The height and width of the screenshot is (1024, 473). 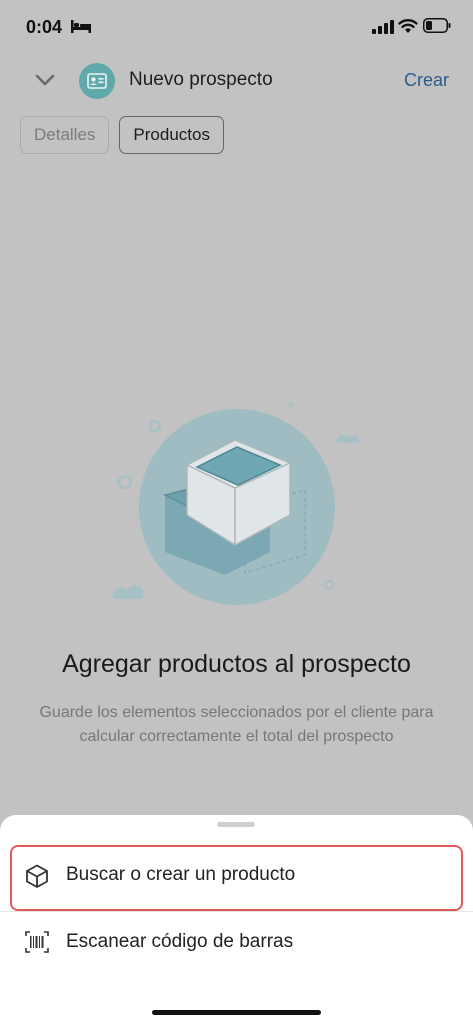 I want to click on status-bar: 0:04, so click(x=236, y=28).